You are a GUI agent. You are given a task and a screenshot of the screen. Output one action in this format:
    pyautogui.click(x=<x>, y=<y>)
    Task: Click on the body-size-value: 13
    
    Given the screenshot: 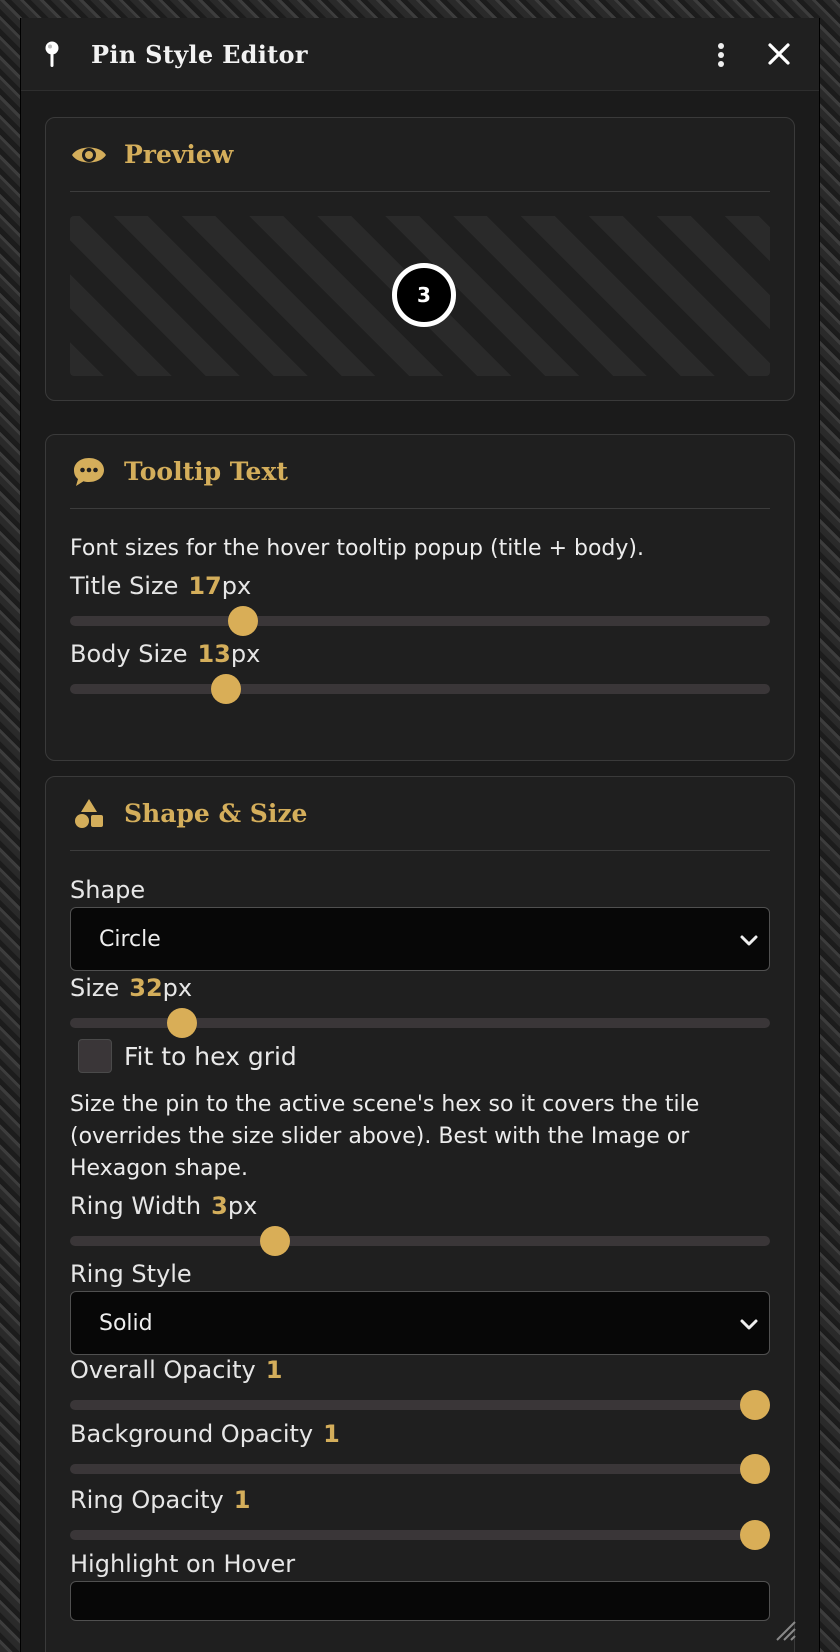 What is the action you would take?
    pyautogui.click(x=214, y=654)
    